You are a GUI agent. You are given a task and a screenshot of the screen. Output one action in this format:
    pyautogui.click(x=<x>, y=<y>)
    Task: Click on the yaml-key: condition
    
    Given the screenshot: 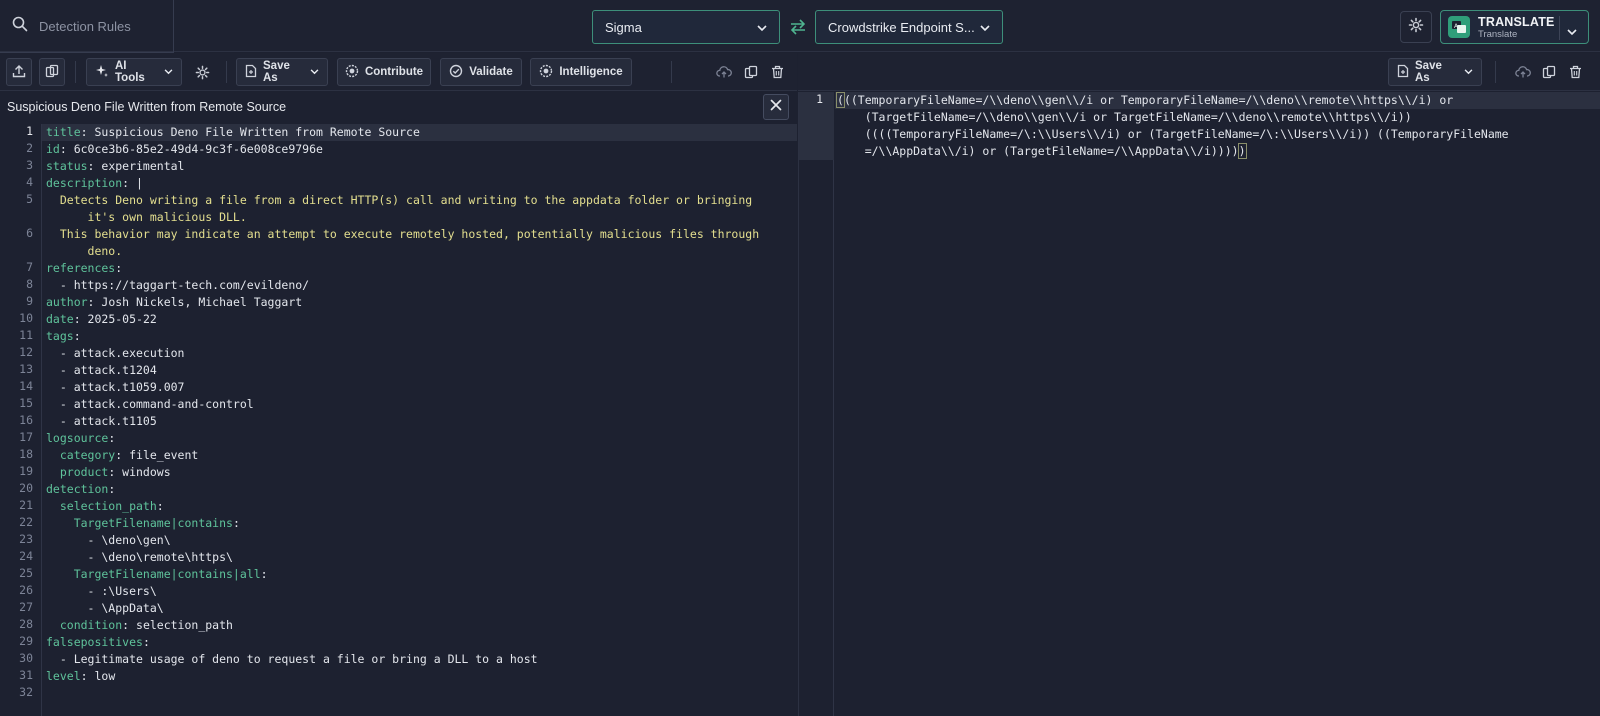 What is the action you would take?
    pyautogui.click(x=84, y=625)
    